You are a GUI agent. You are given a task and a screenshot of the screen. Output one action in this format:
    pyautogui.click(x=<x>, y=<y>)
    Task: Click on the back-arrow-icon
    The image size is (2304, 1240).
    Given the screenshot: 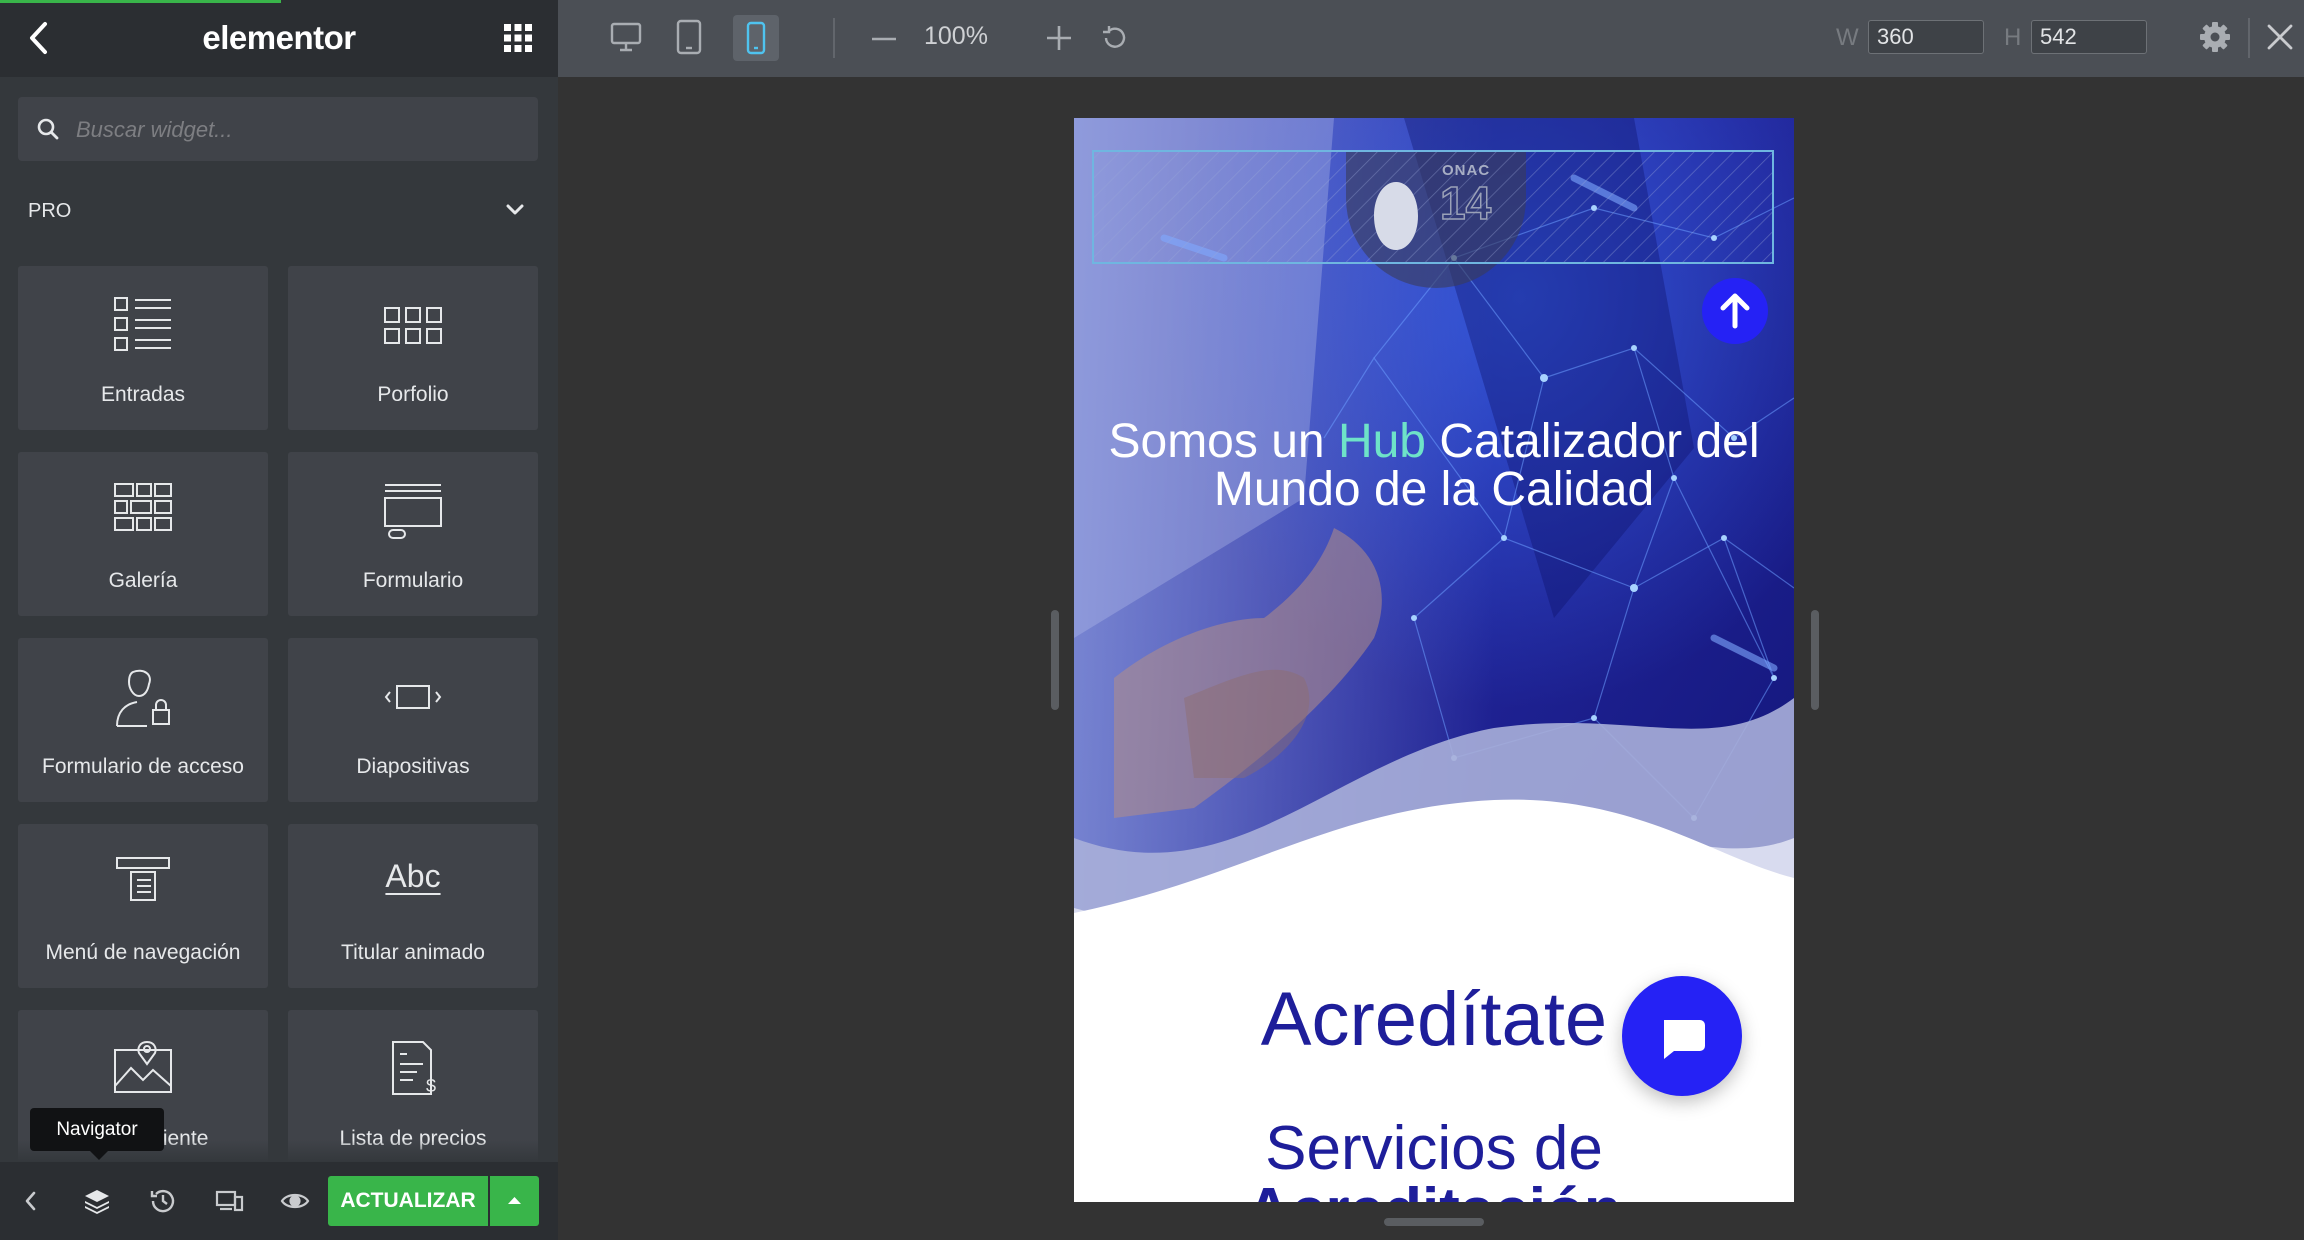 What is the action you would take?
    pyautogui.click(x=40, y=38)
    